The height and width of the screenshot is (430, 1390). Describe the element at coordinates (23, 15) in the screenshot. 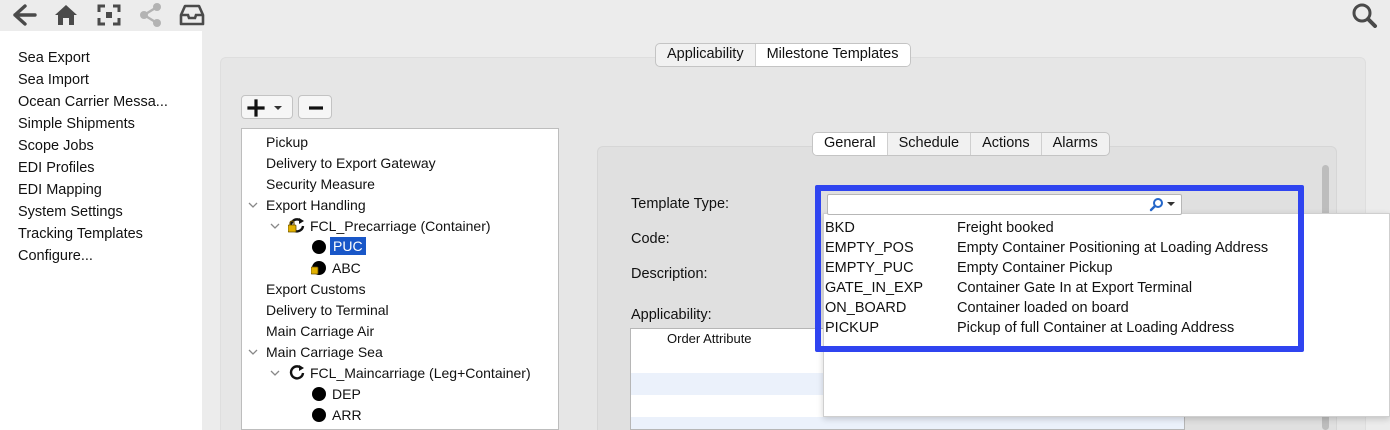

I see `back-arrow-icon` at that location.